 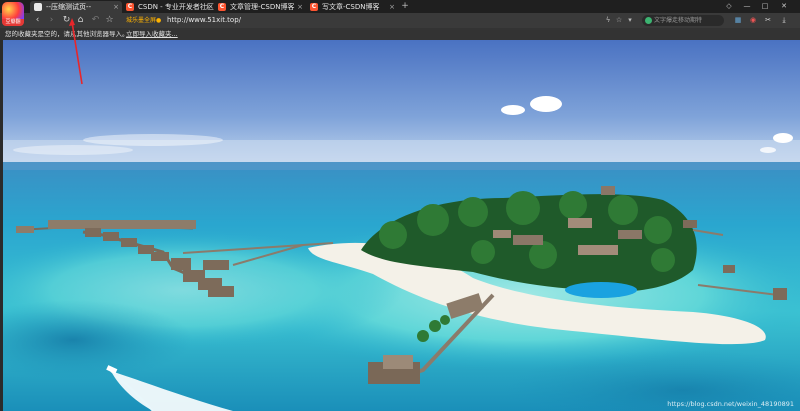 I want to click on search-placeholder: 文字爆走移动期特, so click(x=678, y=20).